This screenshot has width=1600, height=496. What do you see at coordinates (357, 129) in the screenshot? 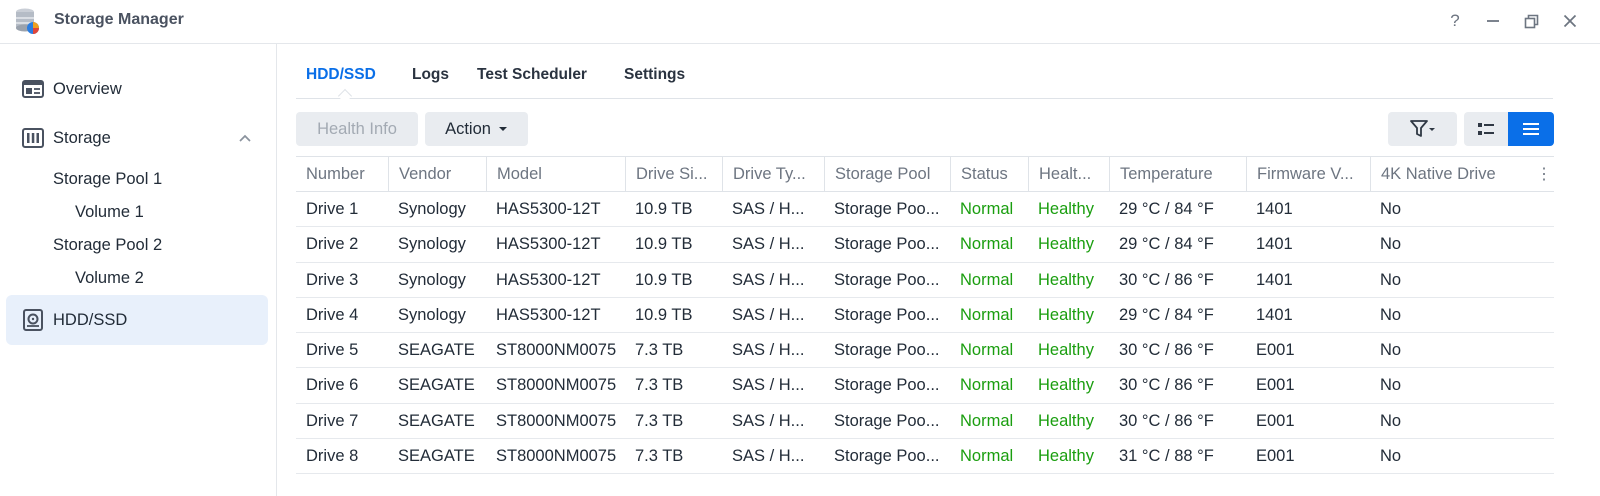
I see `health-info-button: Health Info` at bounding box center [357, 129].